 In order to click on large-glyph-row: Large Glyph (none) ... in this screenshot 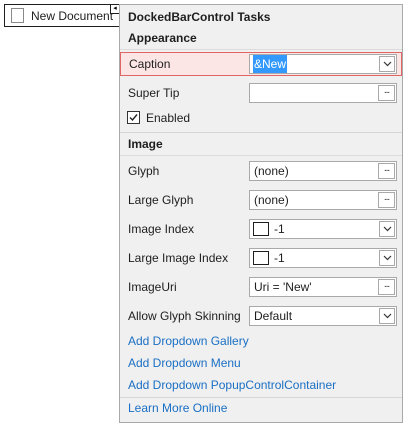, I will do `click(261, 200)`.